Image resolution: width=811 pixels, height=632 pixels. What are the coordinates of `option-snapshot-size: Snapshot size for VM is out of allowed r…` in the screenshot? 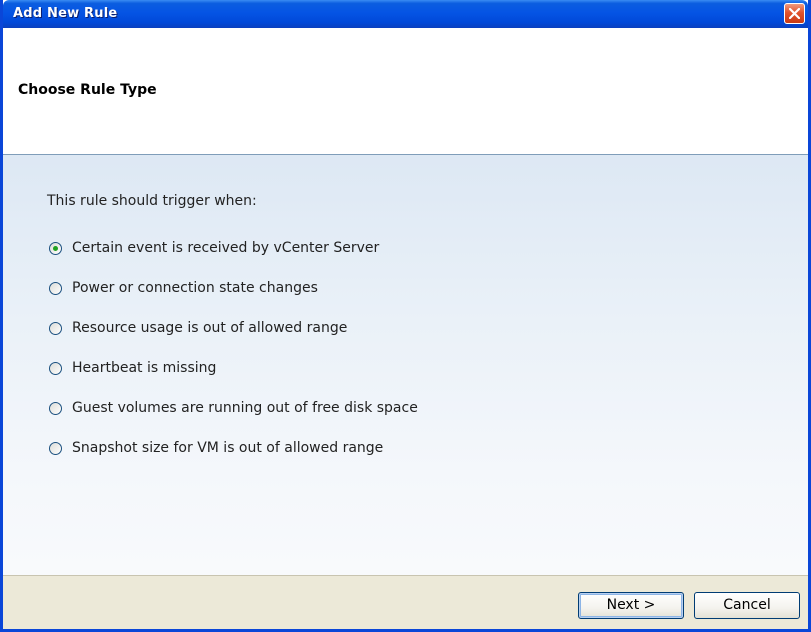 It's located at (216, 448).